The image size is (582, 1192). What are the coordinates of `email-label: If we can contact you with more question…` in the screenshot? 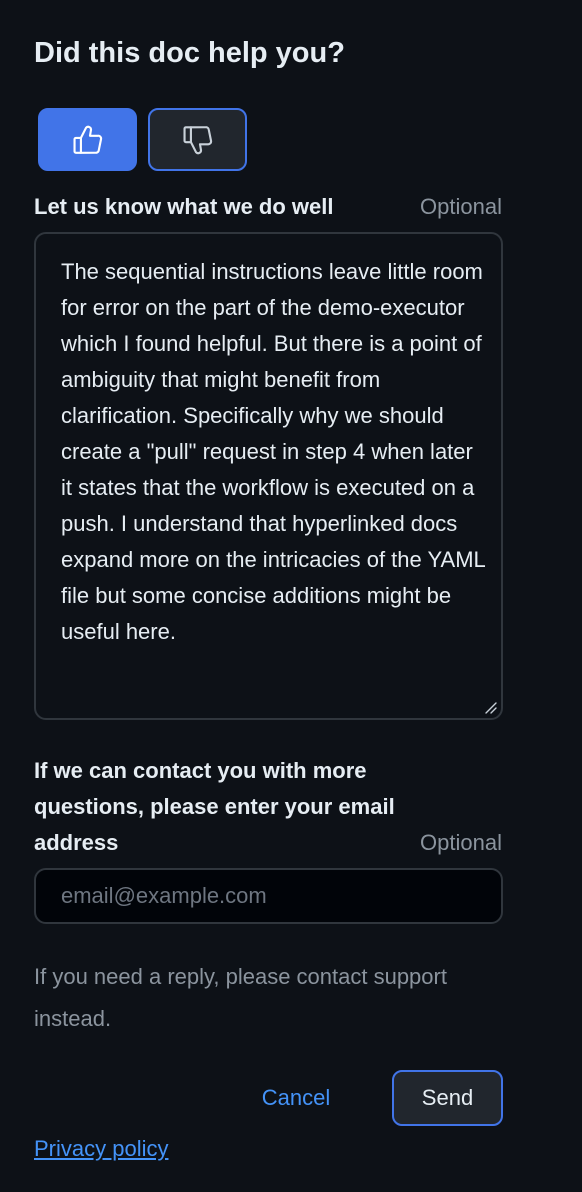 It's located at (214, 806).